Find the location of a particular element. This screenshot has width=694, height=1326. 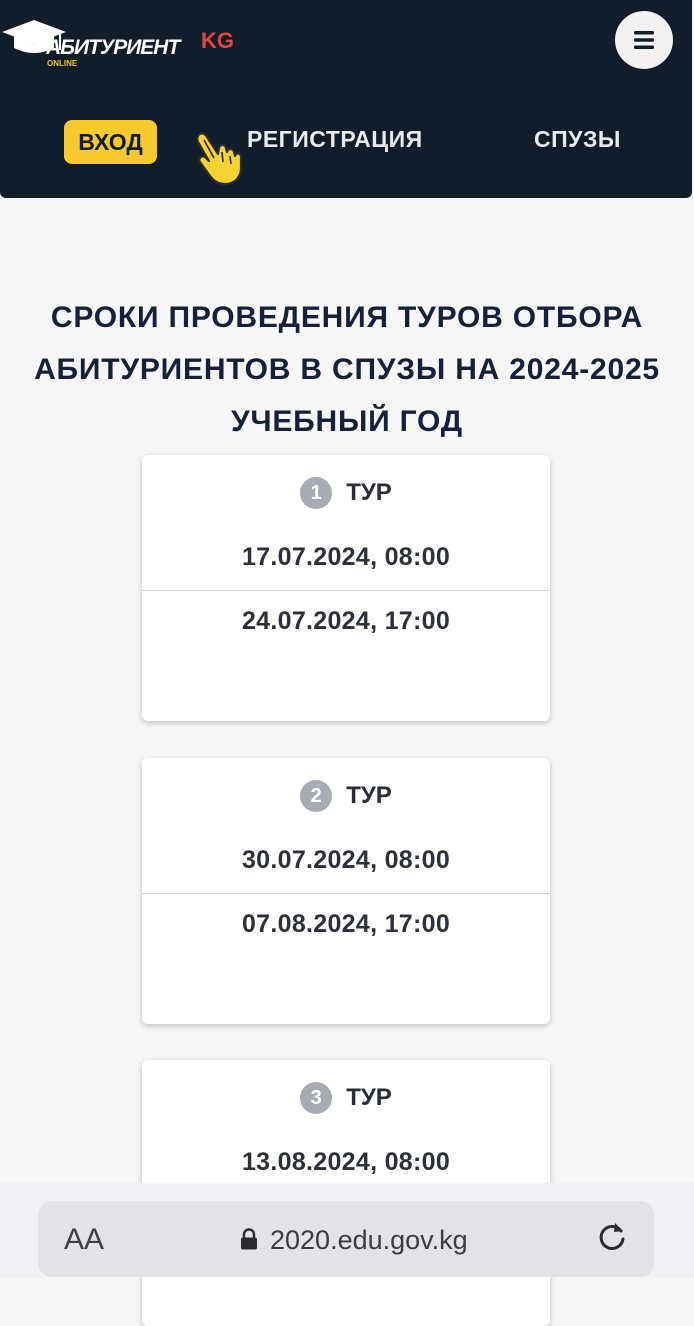

round-number-badge: 2 is located at coordinates (316, 796).